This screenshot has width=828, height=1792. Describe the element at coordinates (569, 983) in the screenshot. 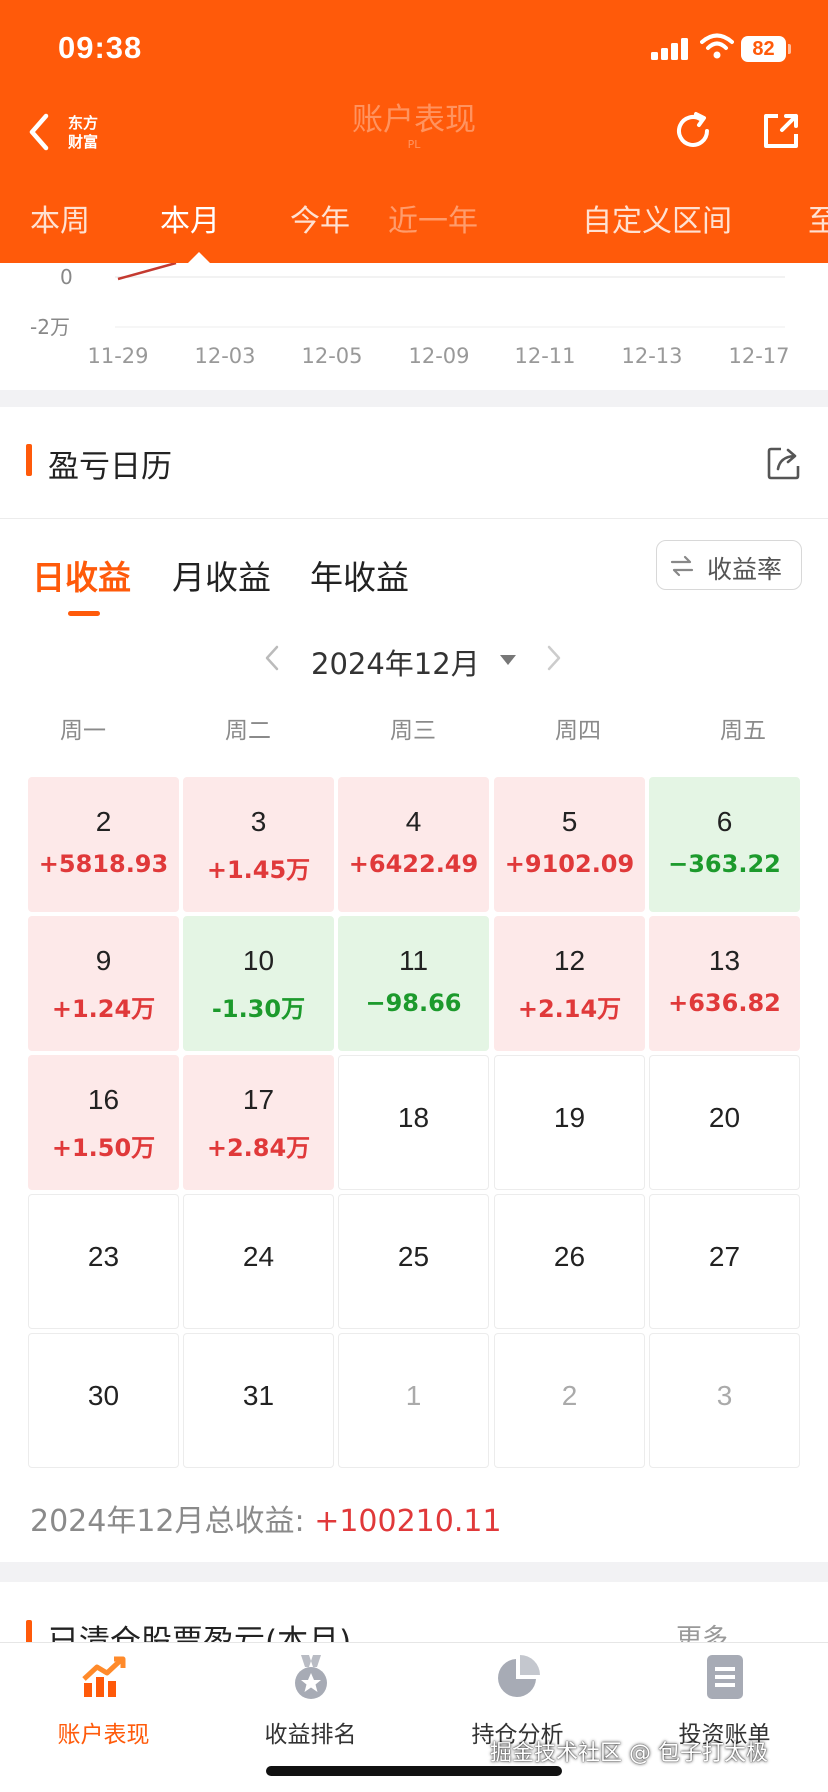

I see `calendar-day-cell: 12 +2.14万` at that location.